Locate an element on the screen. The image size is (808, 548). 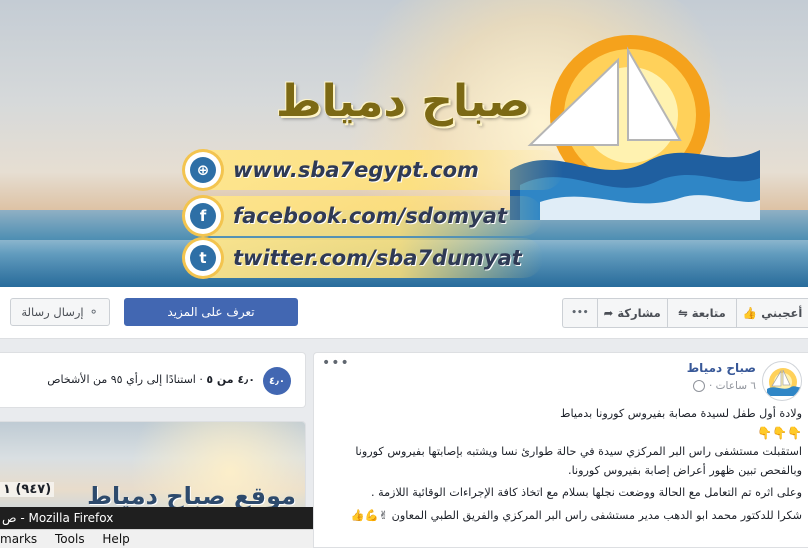
post-time: ٦ ساعات · is located at coordinates (732, 386).